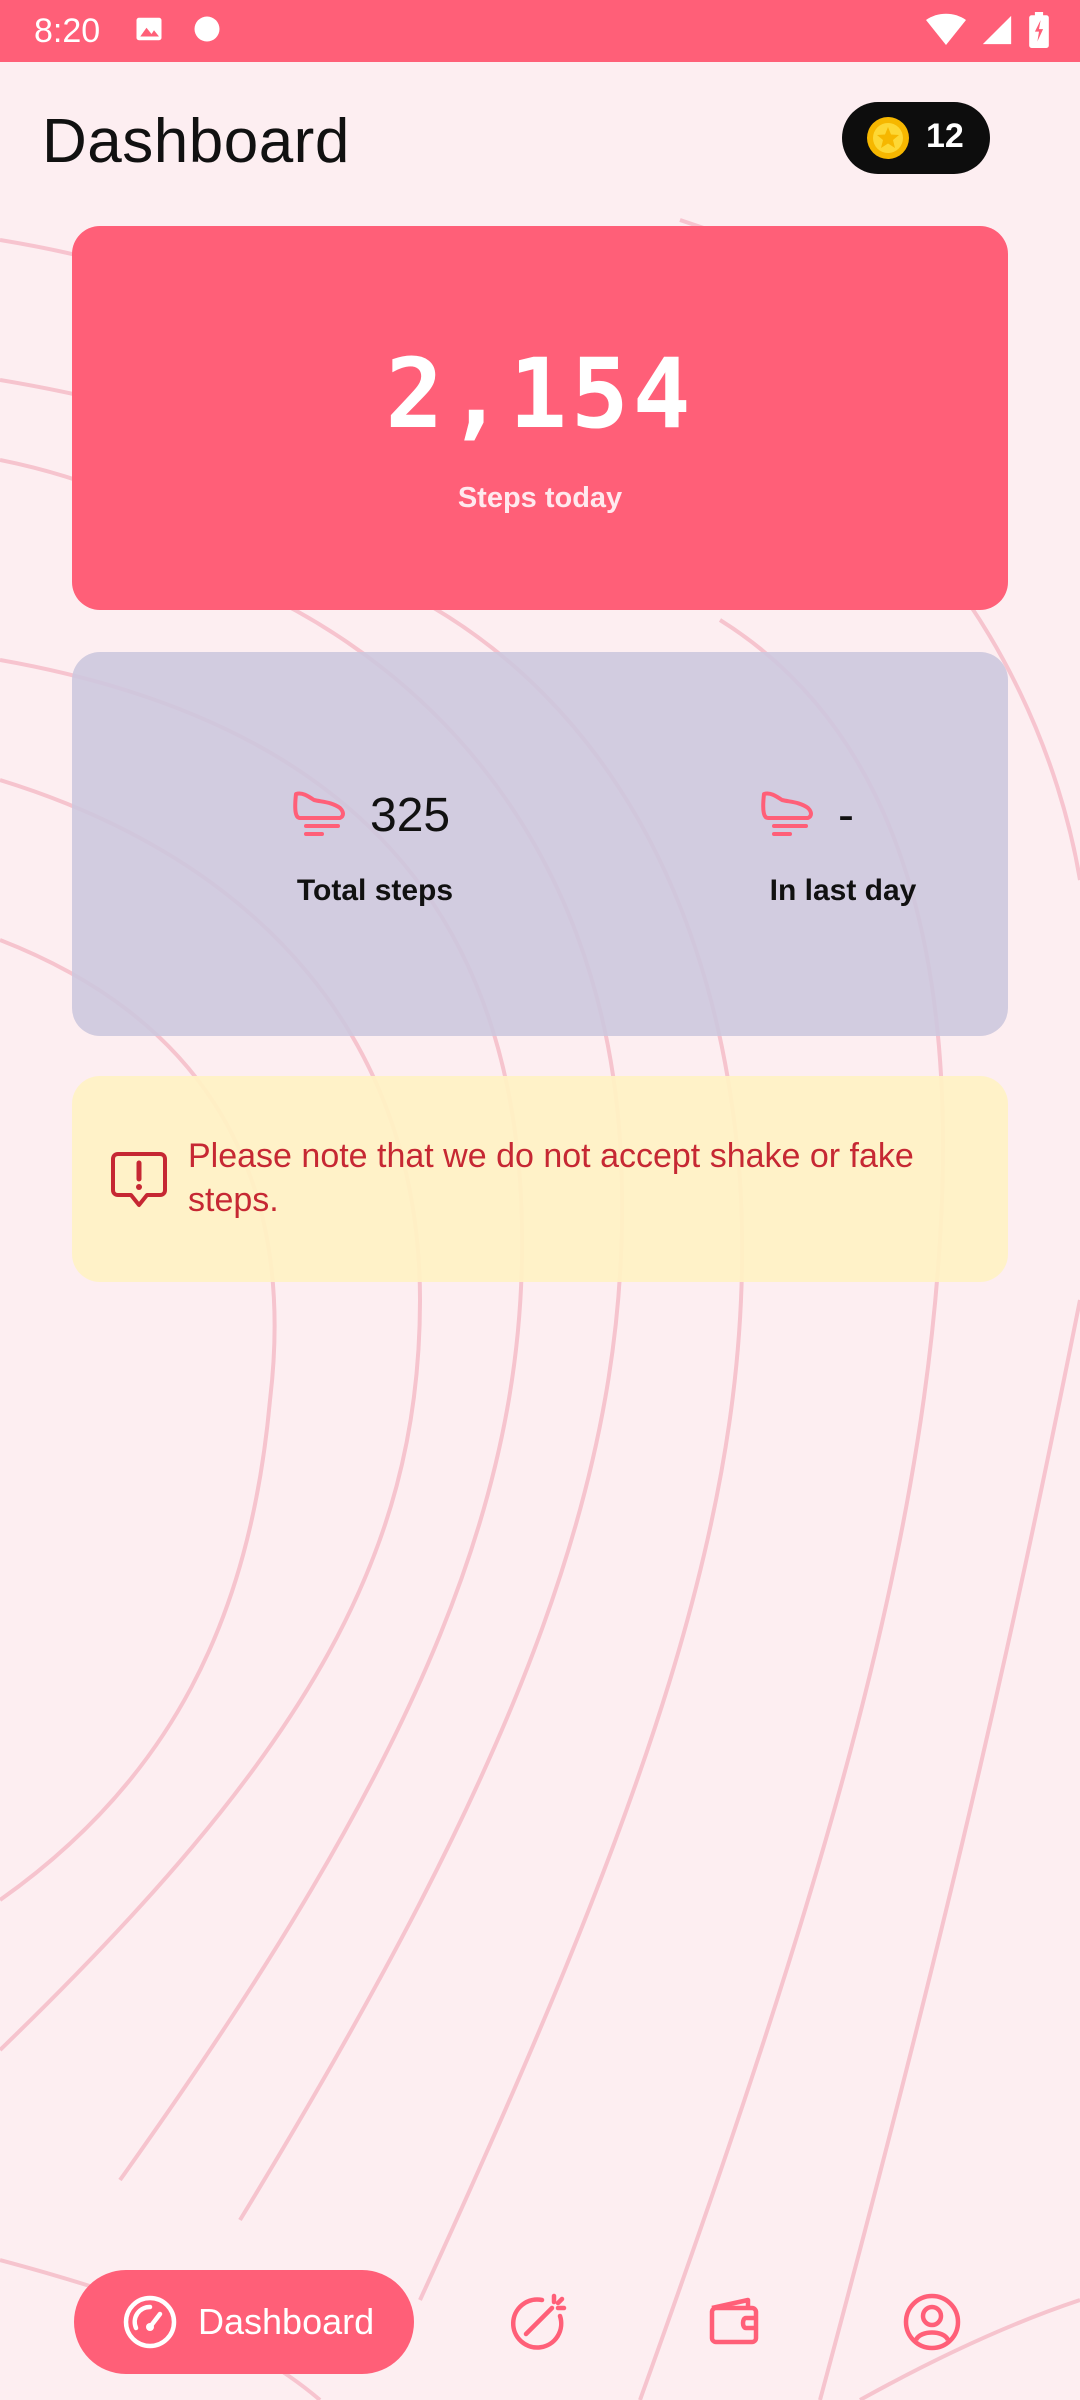 The image size is (1080, 2400). What do you see at coordinates (375, 890) in the screenshot?
I see `total-steps-label: Total steps` at bounding box center [375, 890].